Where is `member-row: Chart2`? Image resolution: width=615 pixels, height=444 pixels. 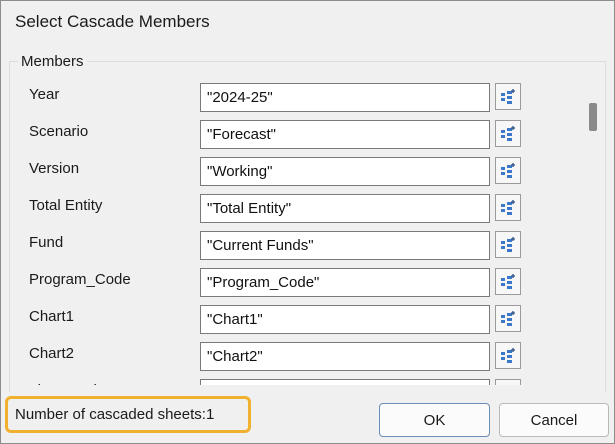
member-row: Chart2 is located at coordinates (294, 354).